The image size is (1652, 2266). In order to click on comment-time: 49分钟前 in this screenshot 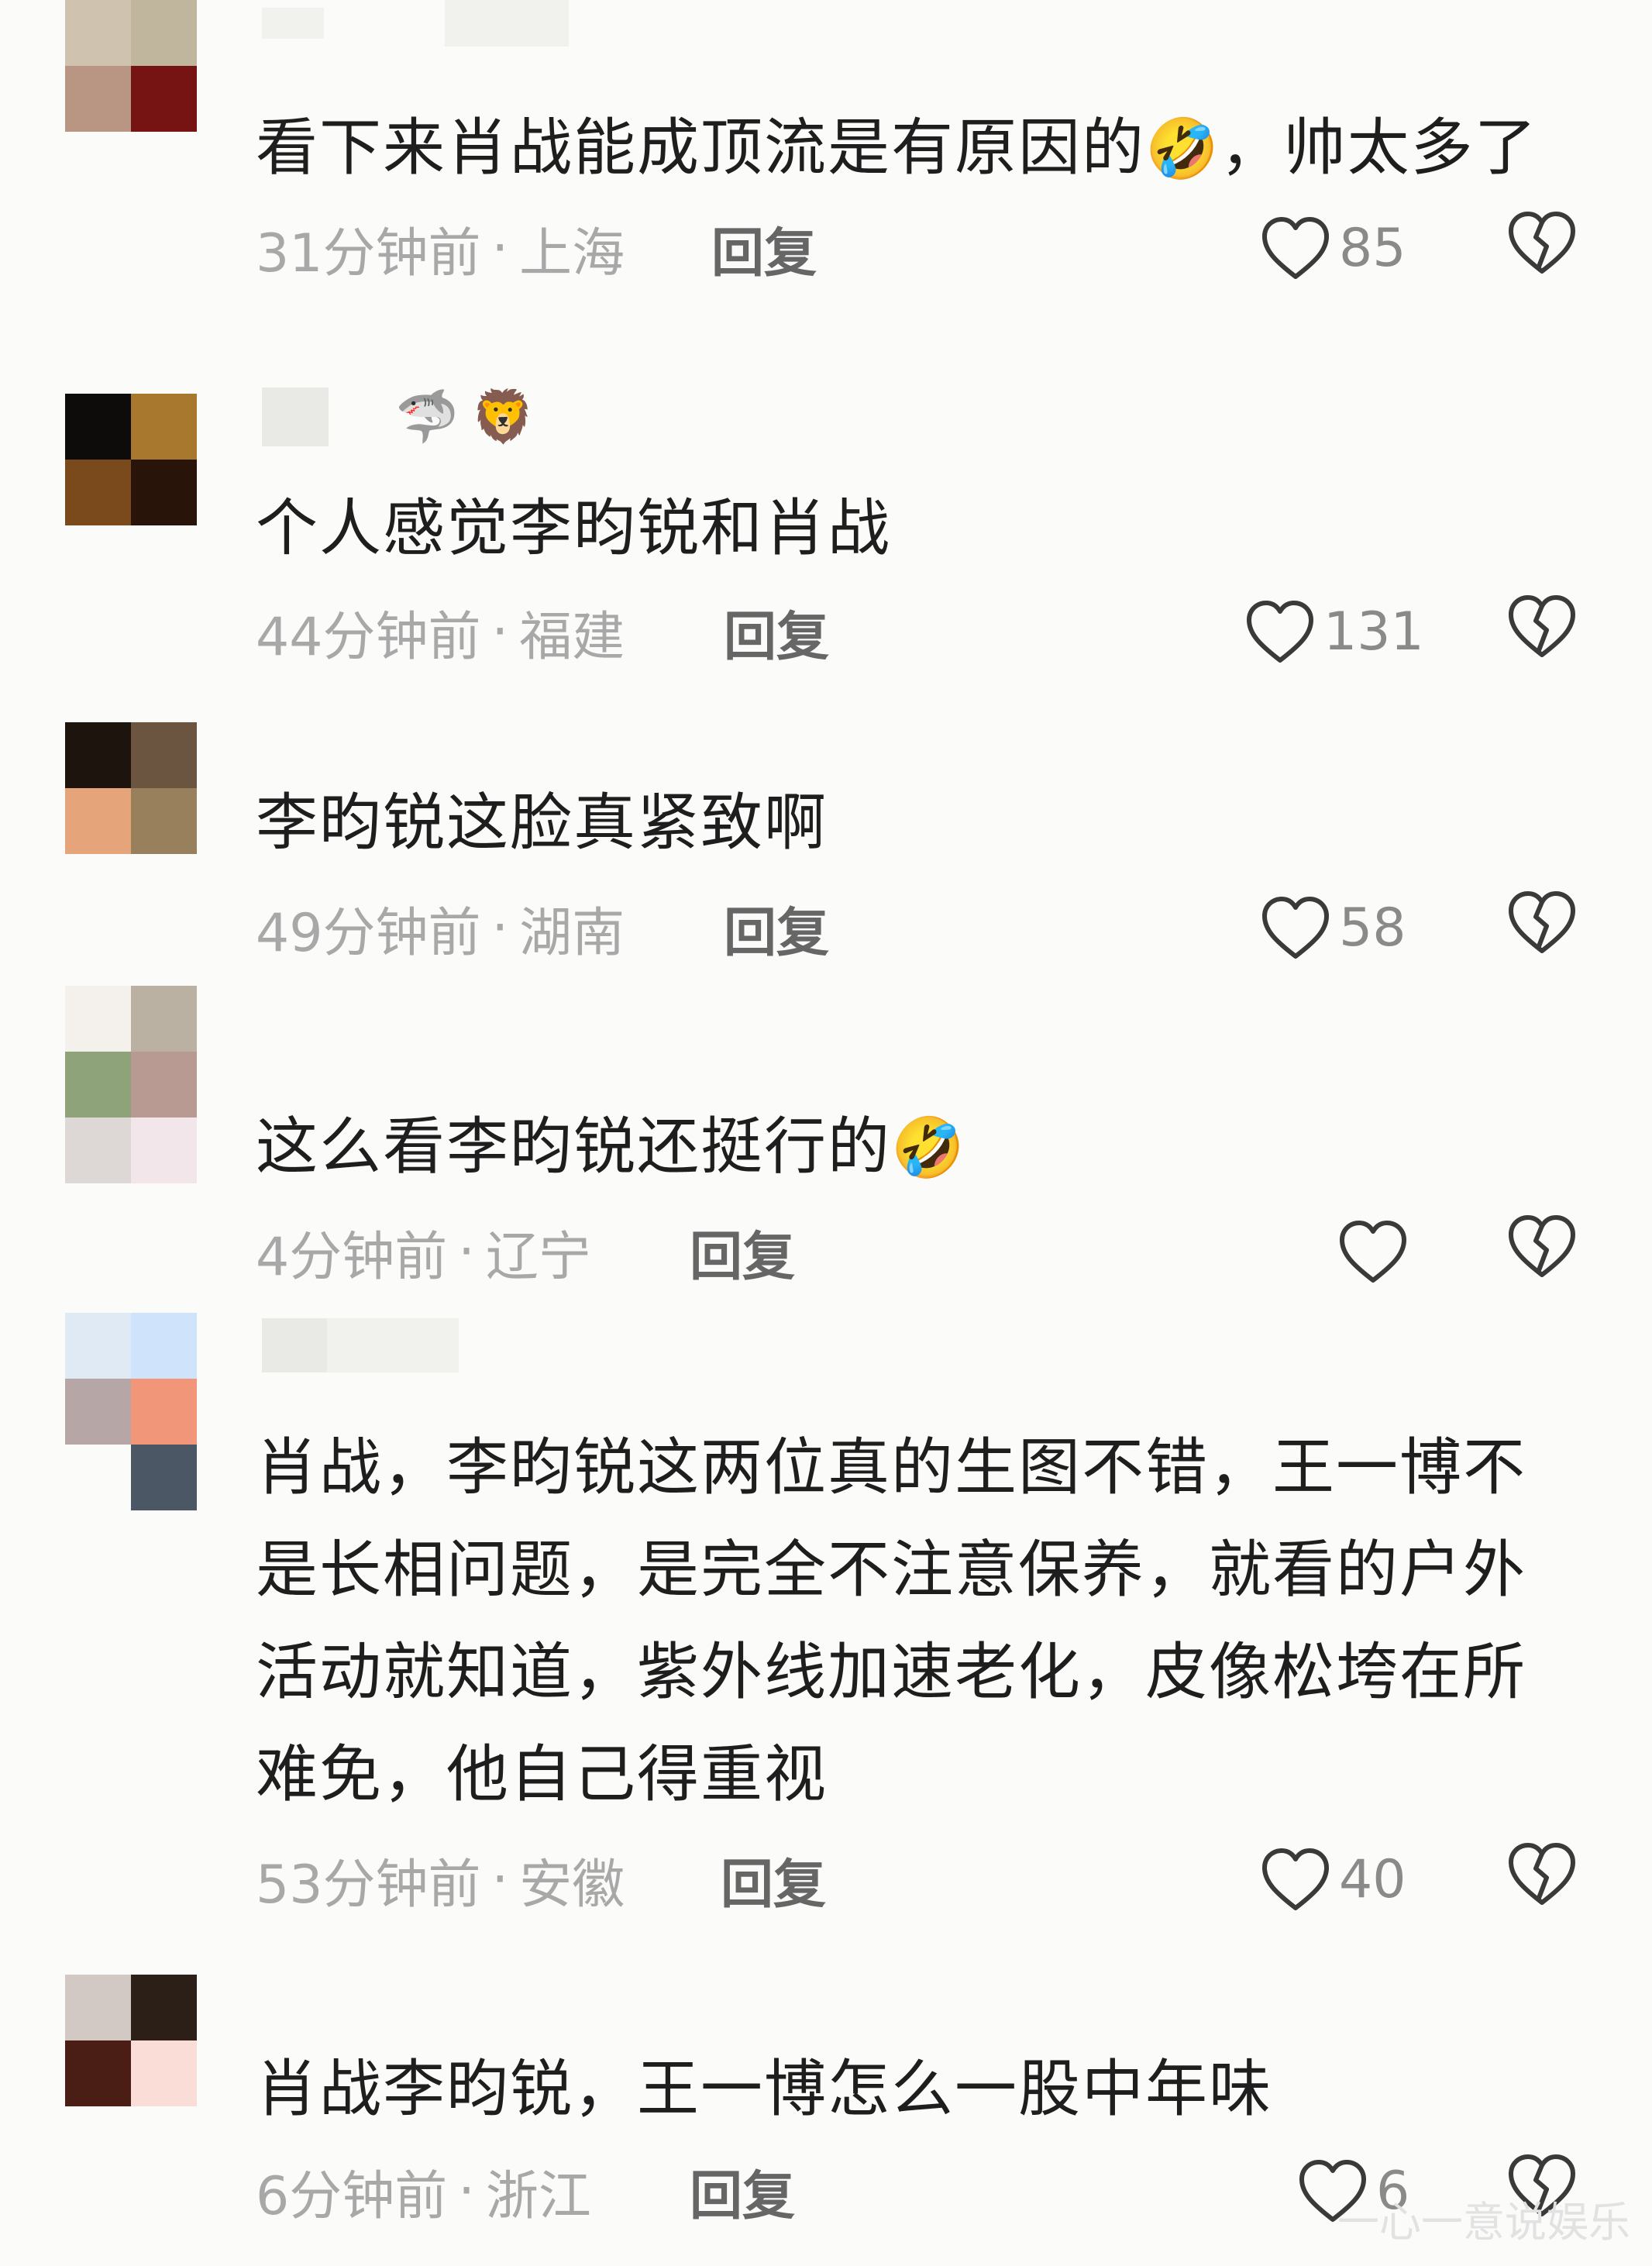, I will do `click(368, 933)`.